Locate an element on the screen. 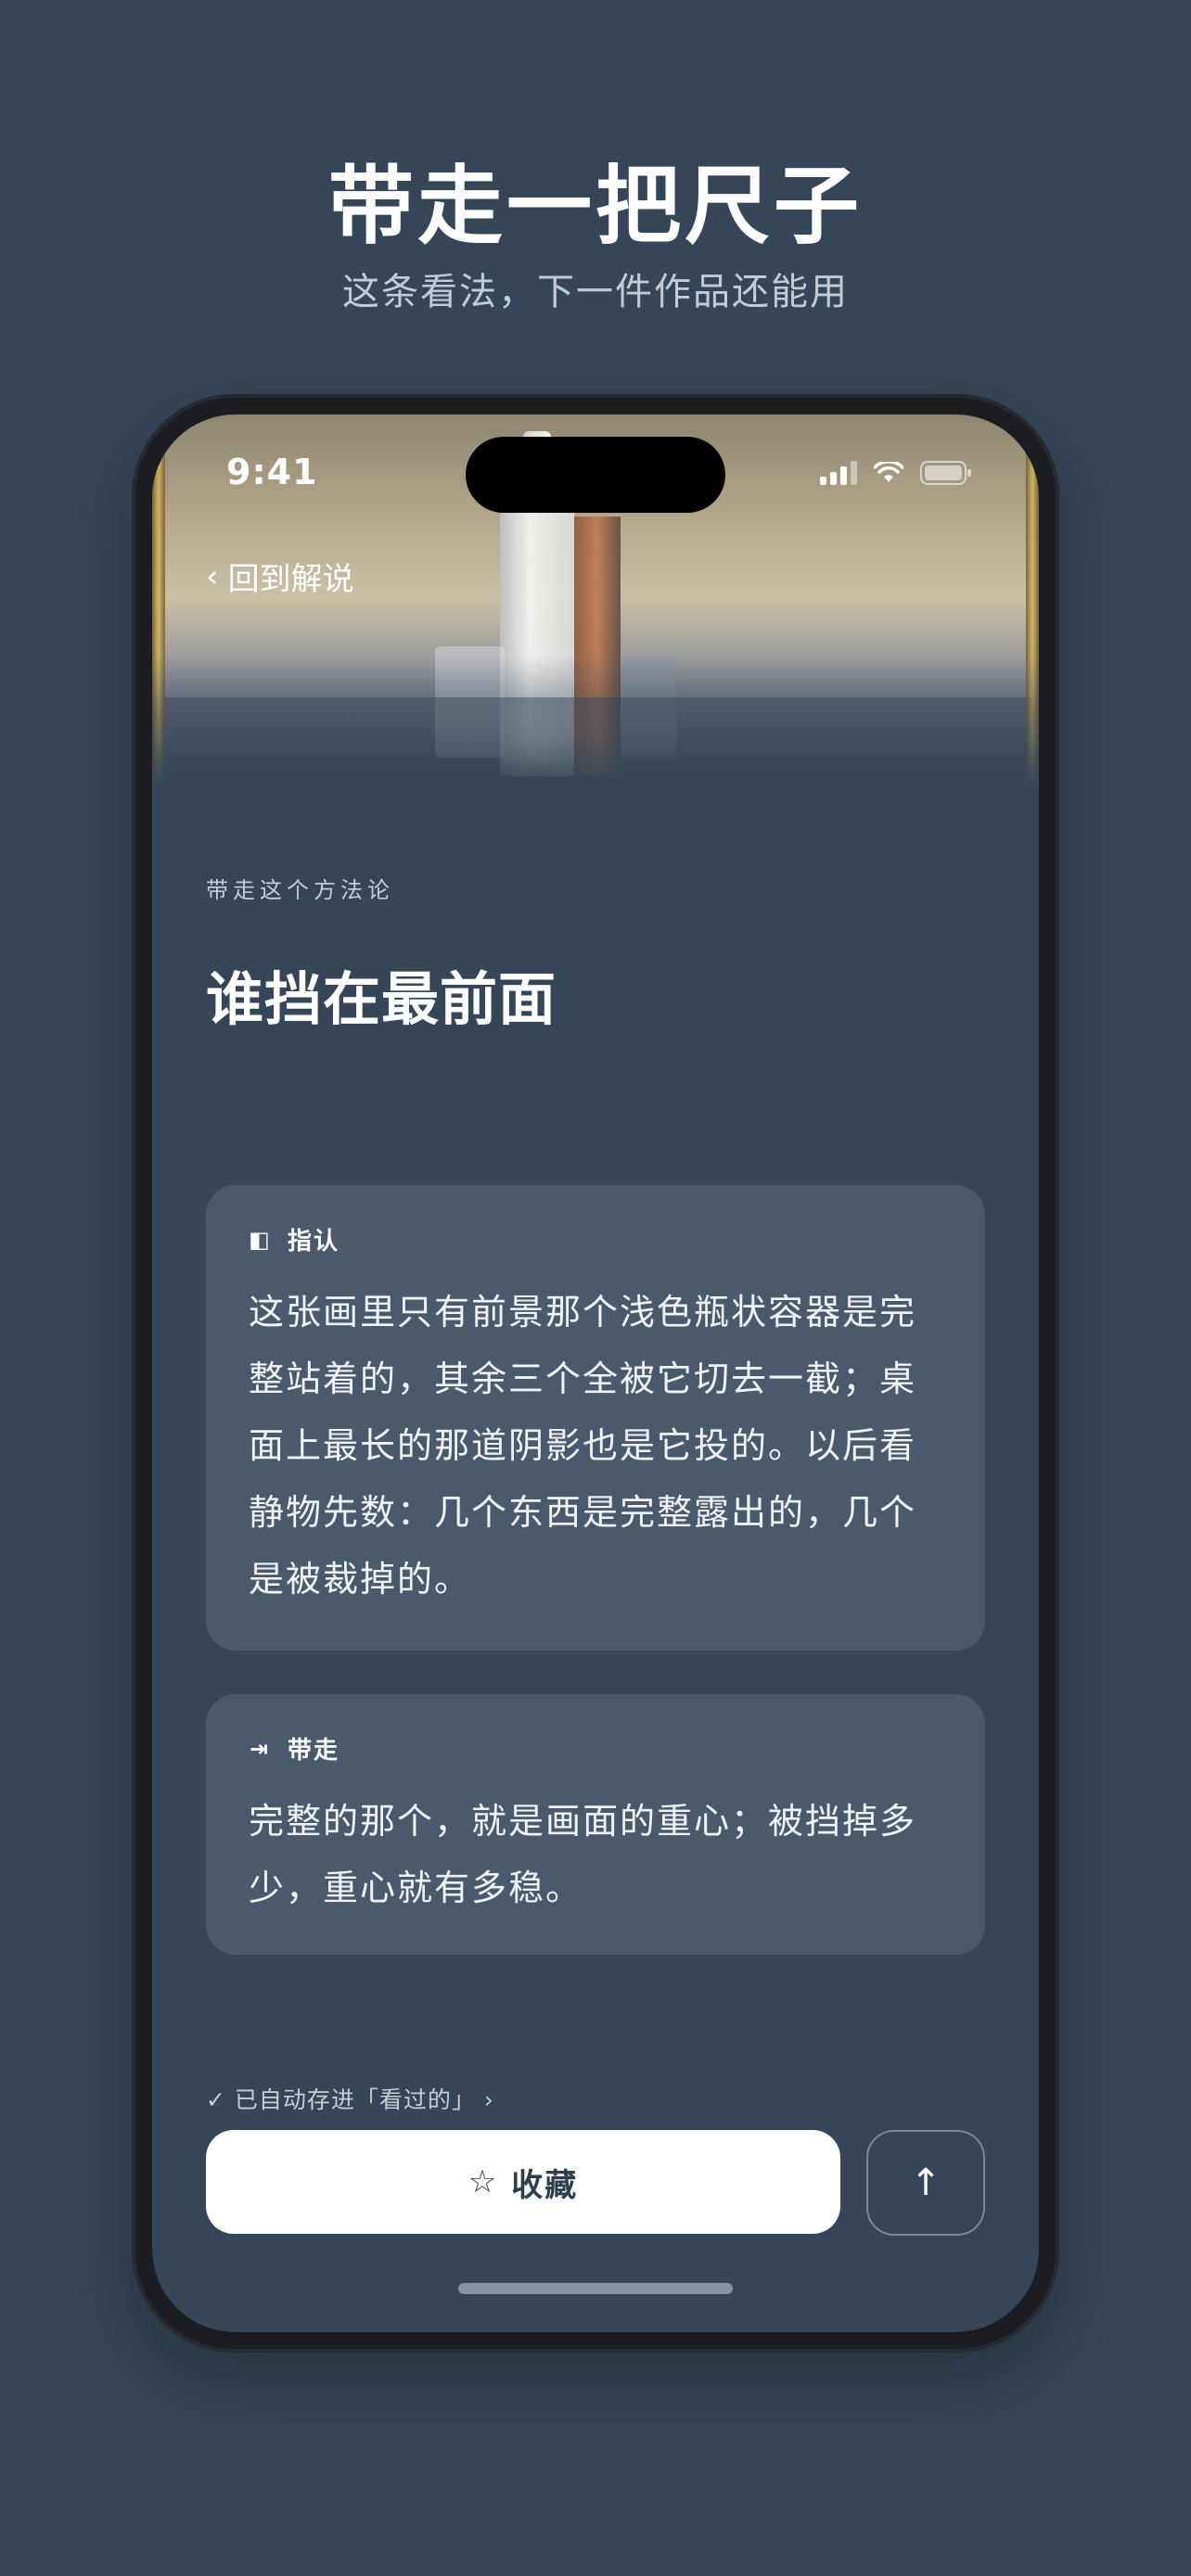 The image size is (1191, 2576). card-label: 带走 is located at coordinates (314, 1751).